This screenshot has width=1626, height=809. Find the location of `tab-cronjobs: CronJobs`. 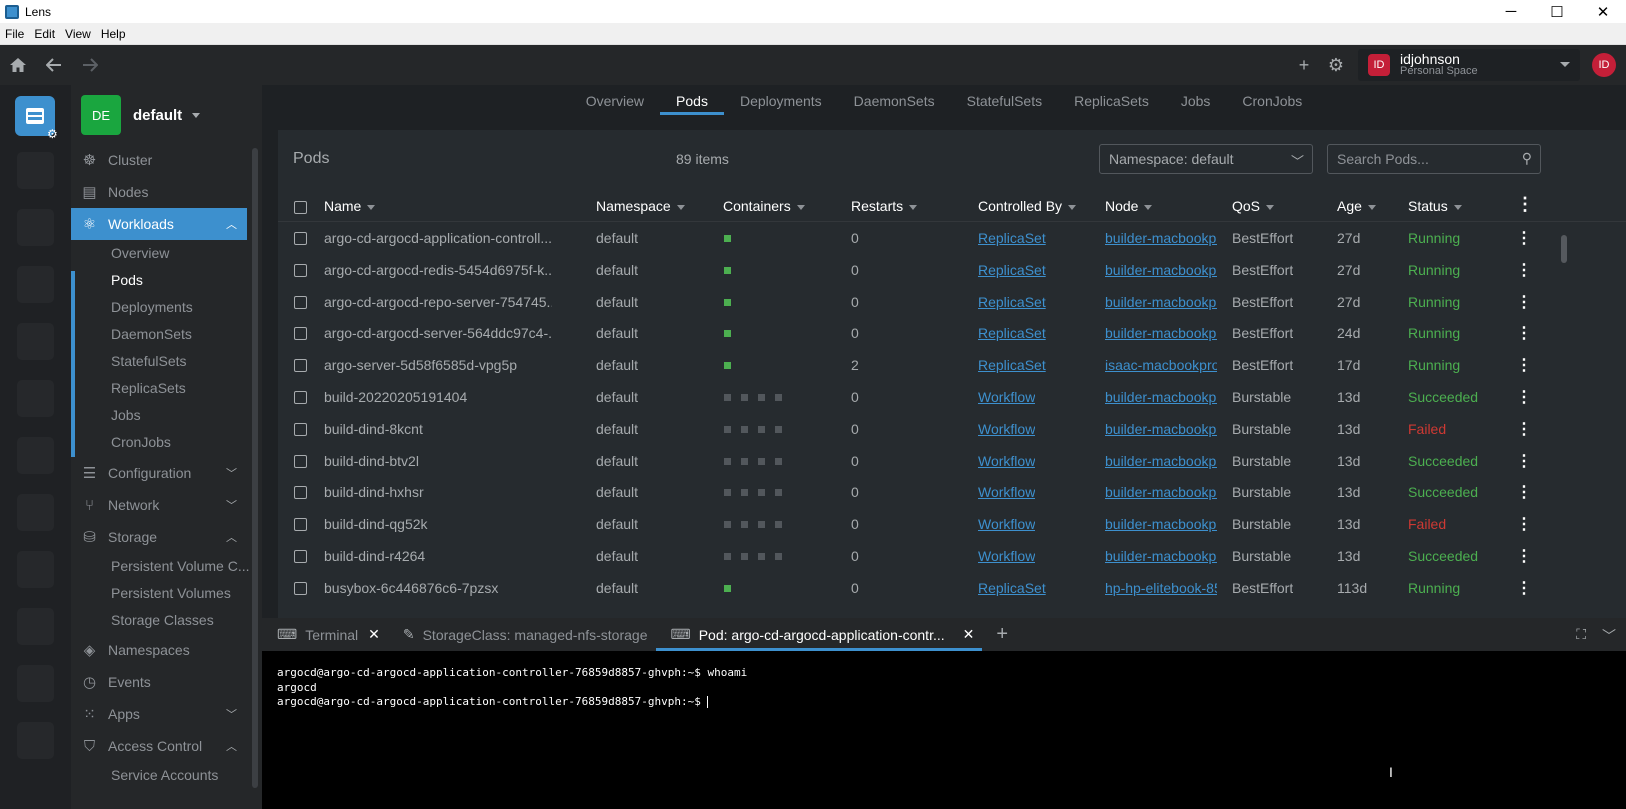

tab-cronjobs: CronJobs is located at coordinates (1272, 101).